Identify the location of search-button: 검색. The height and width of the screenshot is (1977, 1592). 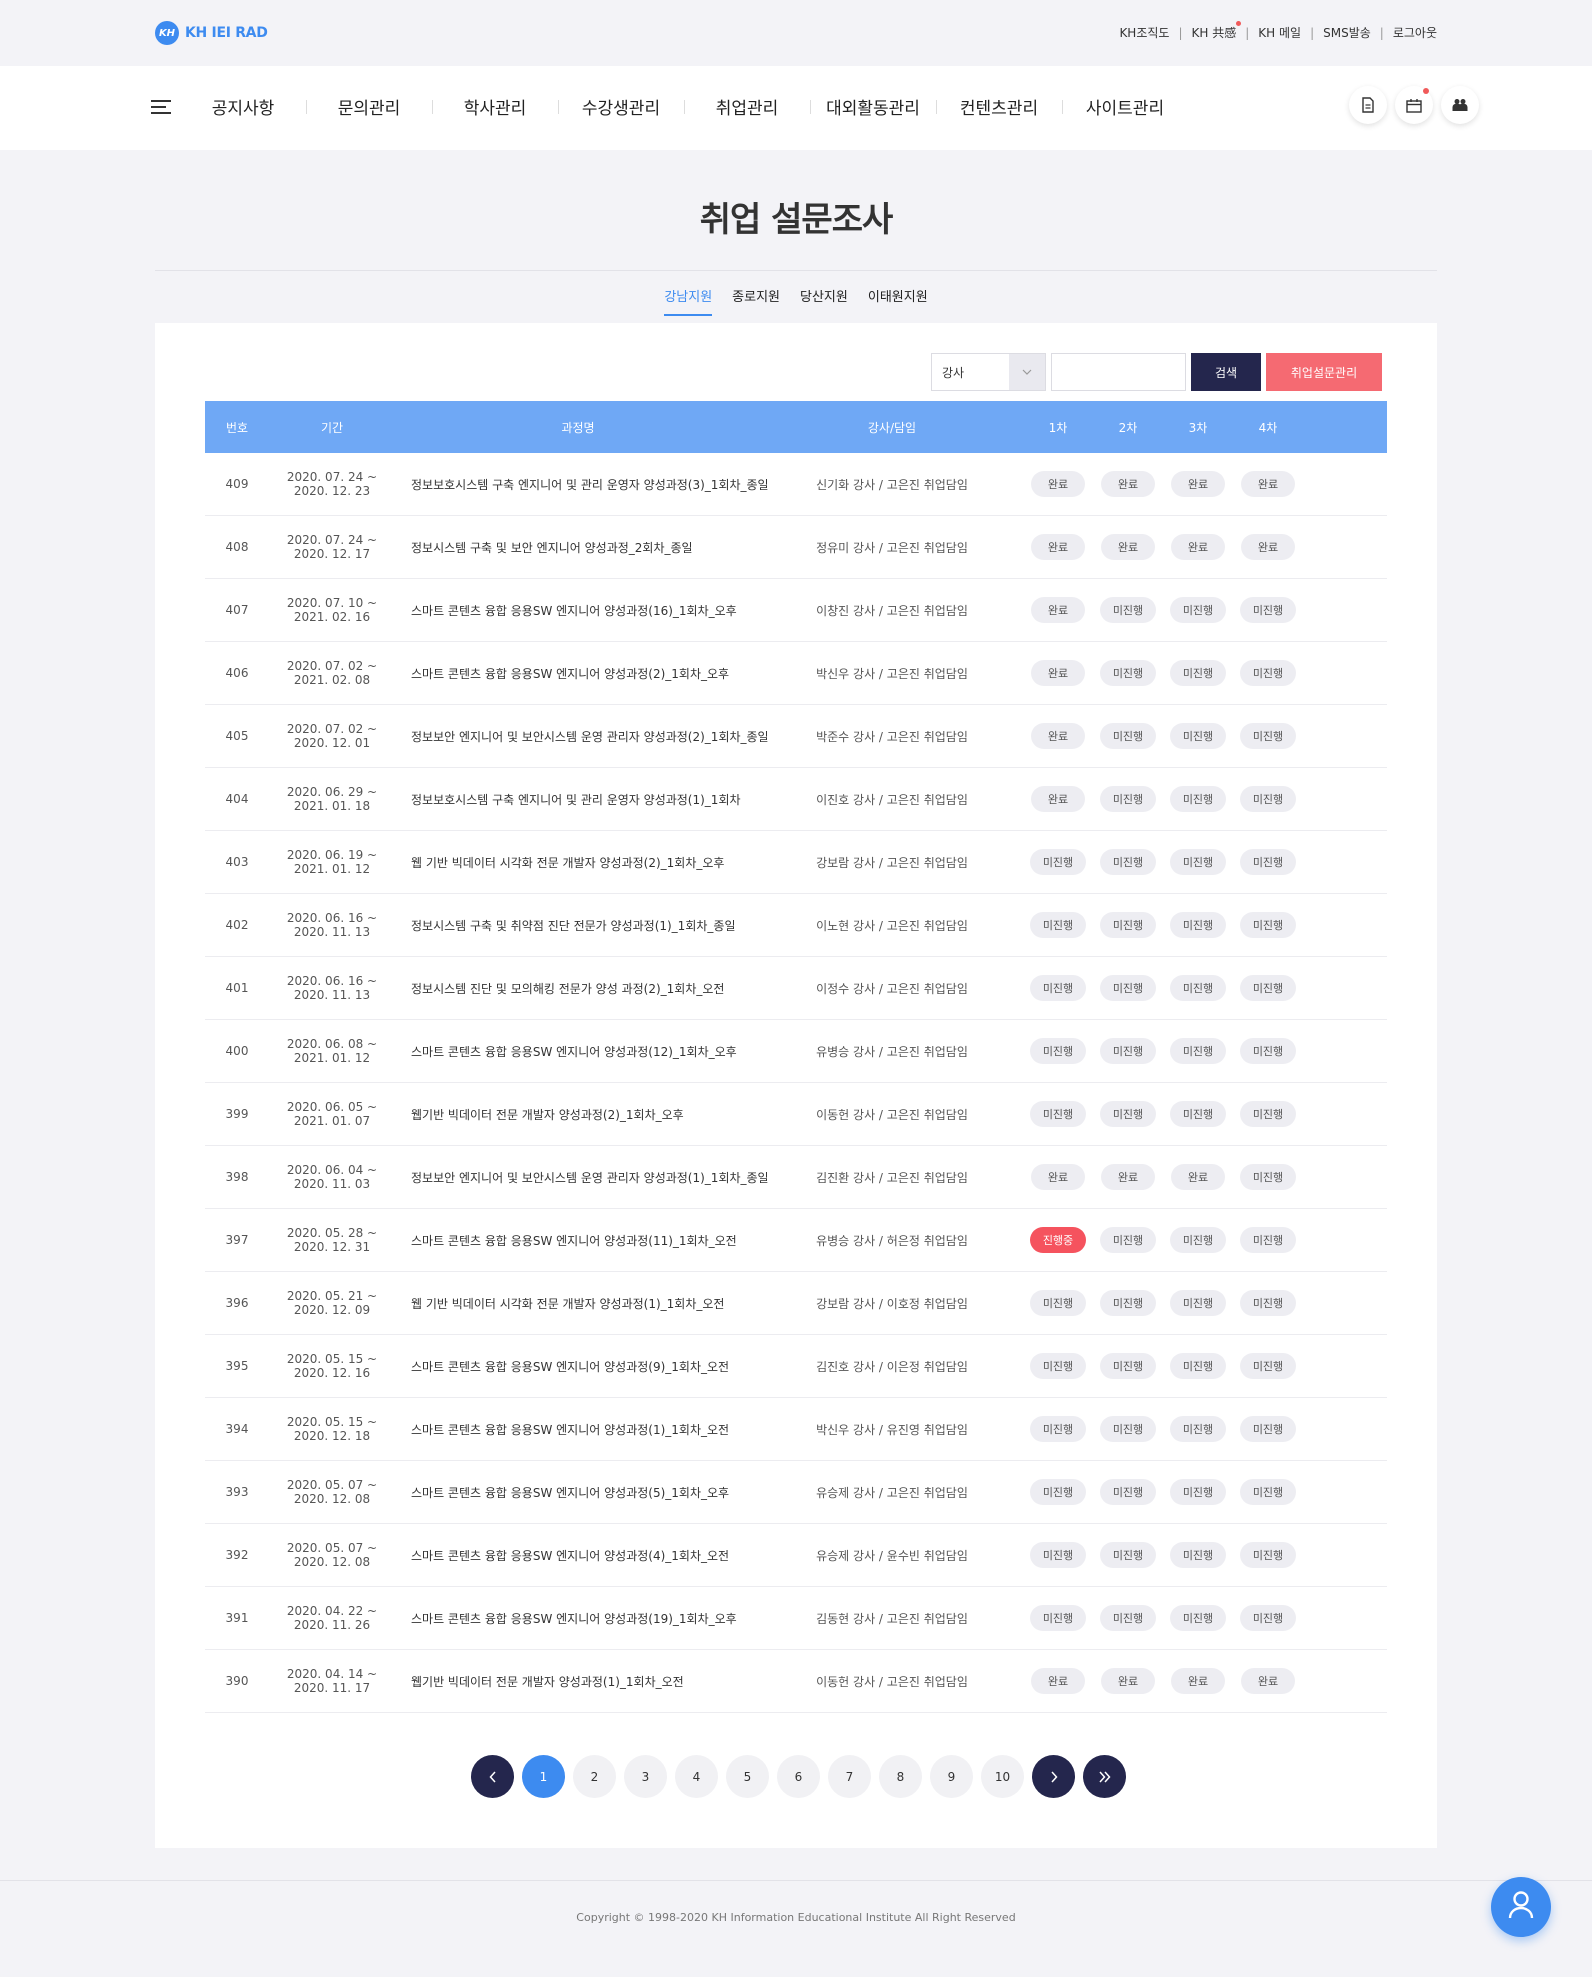
(1226, 372).